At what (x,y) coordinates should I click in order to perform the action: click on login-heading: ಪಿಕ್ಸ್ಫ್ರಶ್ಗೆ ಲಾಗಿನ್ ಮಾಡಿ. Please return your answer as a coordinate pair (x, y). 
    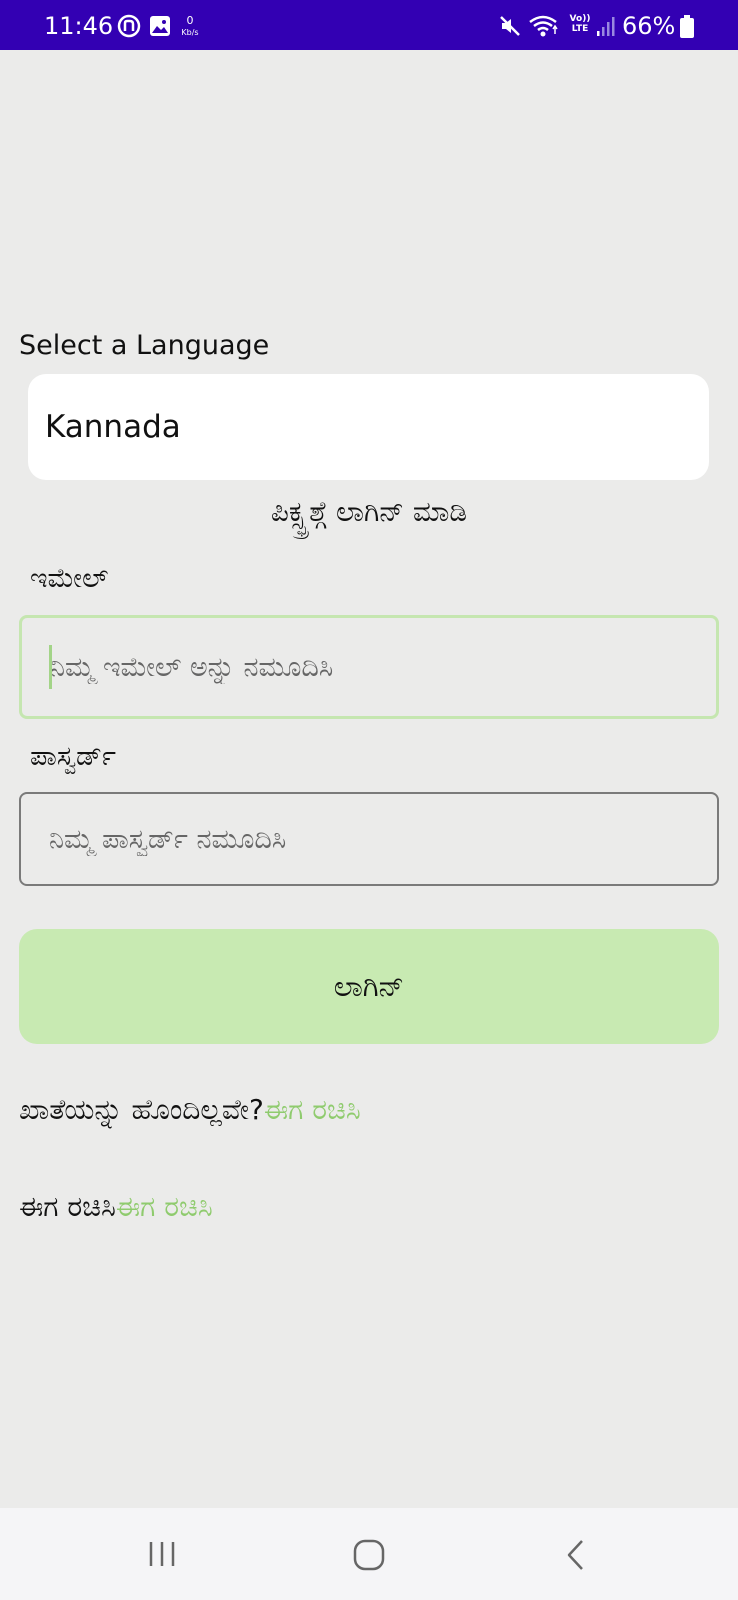
    Looking at the image, I should click on (369, 511).